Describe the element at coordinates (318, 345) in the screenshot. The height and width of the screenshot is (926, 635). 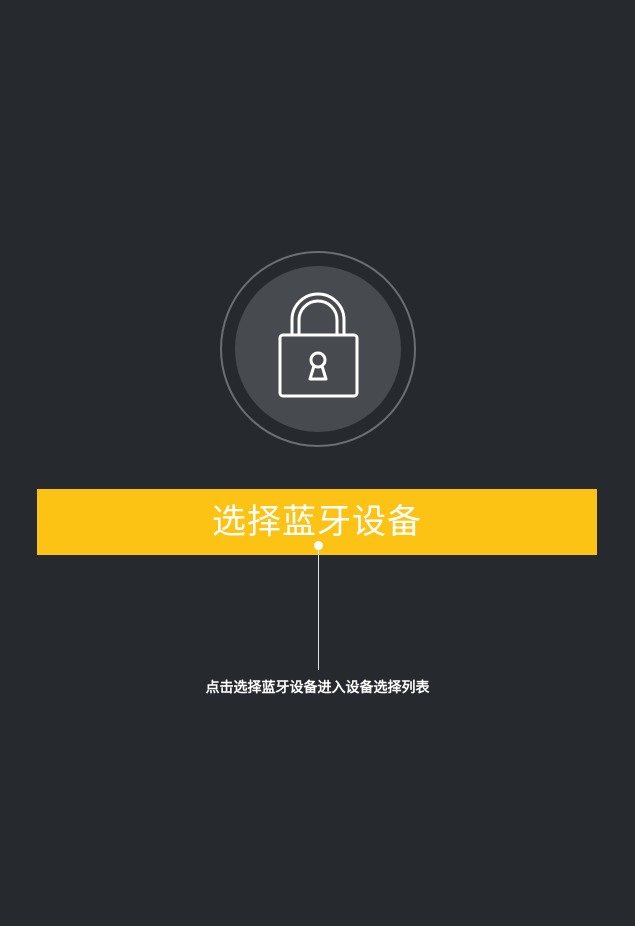
I see `padlock-icon` at that location.